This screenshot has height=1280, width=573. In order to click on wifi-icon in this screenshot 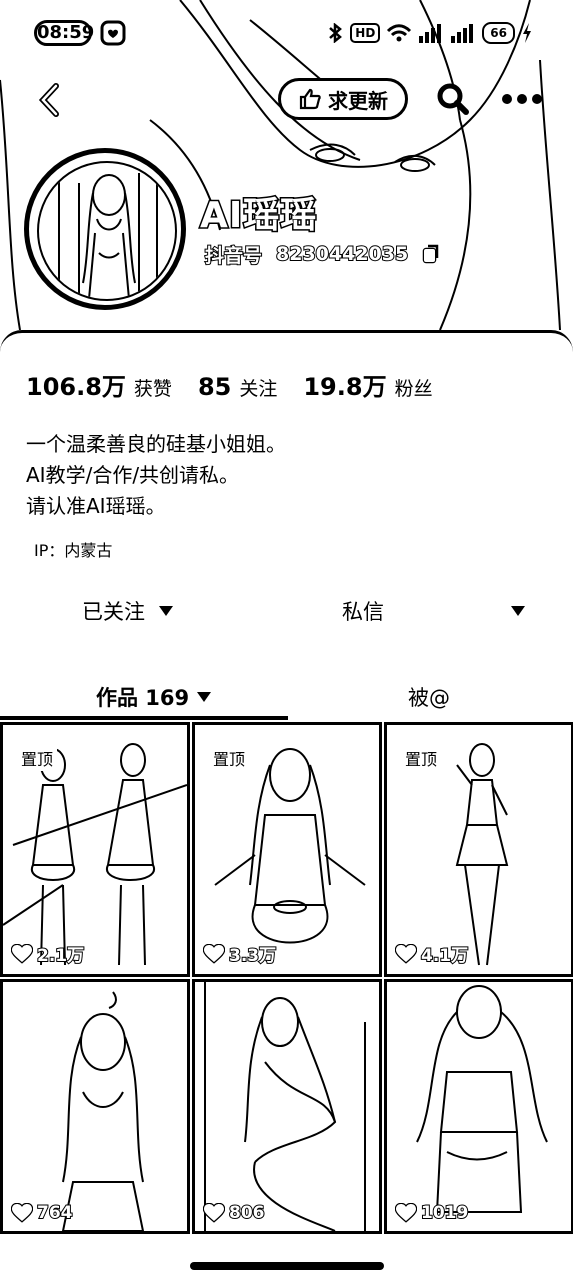, I will do `click(399, 33)`.